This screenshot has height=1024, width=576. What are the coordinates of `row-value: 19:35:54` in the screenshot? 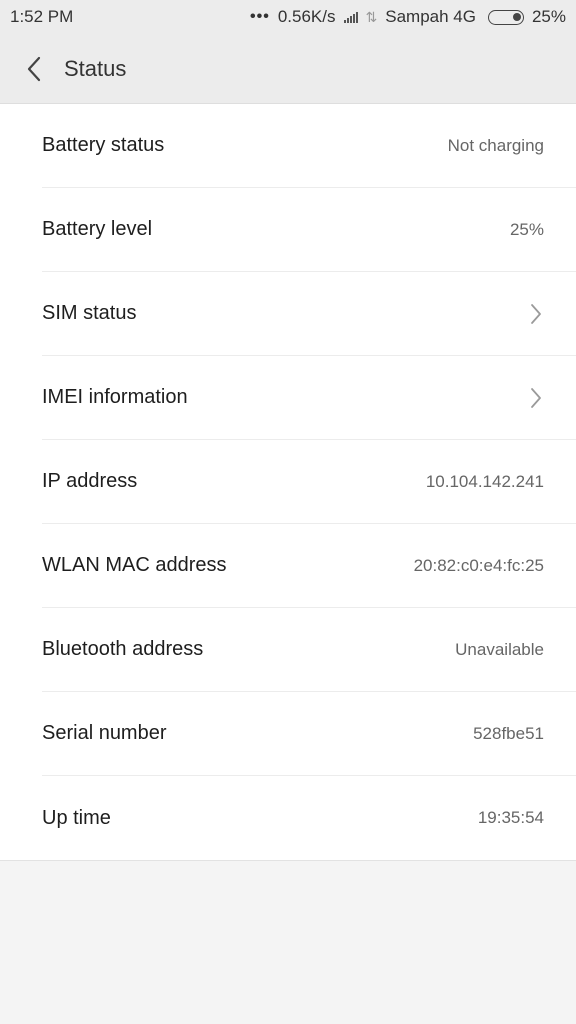 It's located at (510, 817).